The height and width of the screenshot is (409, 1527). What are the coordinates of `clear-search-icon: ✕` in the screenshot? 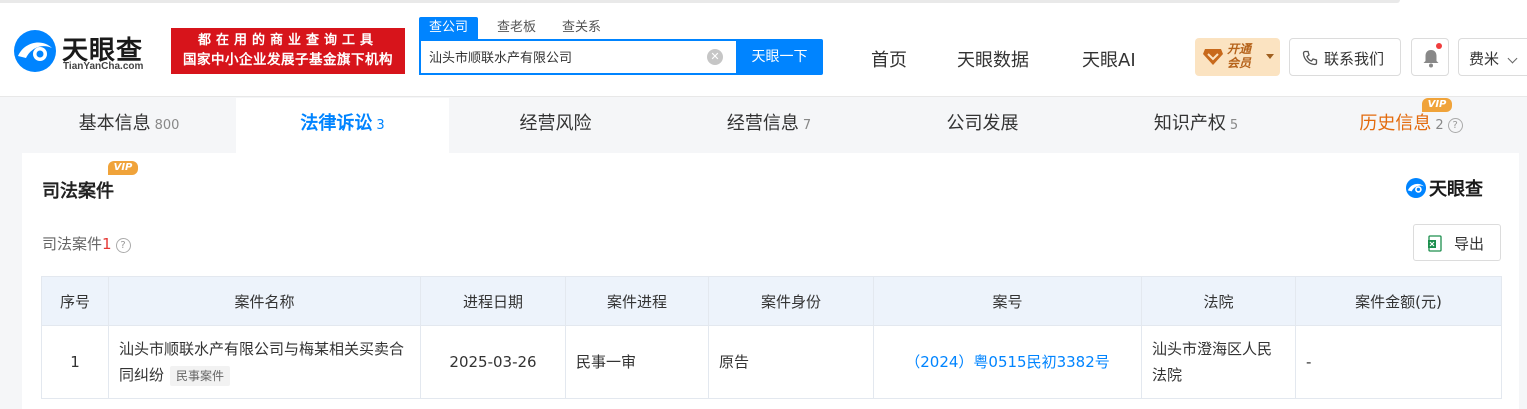 It's located at (715, 57).